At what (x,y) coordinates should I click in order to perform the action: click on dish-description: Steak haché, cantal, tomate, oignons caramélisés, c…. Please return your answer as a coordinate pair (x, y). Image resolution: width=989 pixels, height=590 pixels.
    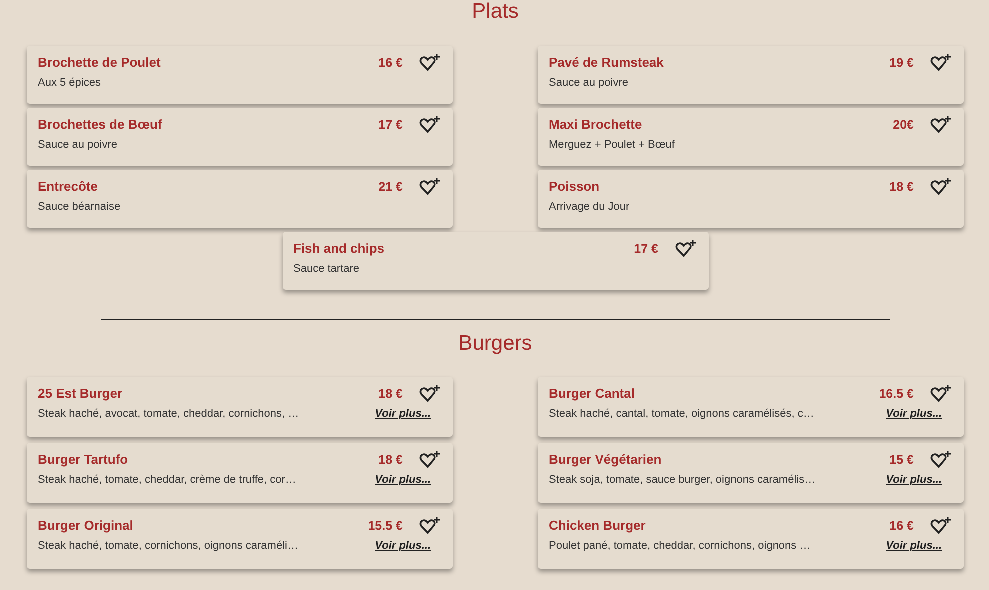
    Looking at the image, I should click on (682, 414).